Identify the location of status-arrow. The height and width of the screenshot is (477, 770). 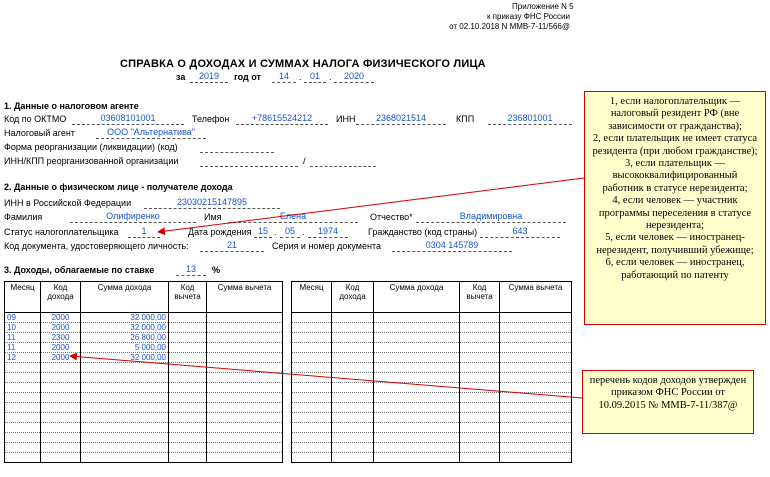
(371, 206).